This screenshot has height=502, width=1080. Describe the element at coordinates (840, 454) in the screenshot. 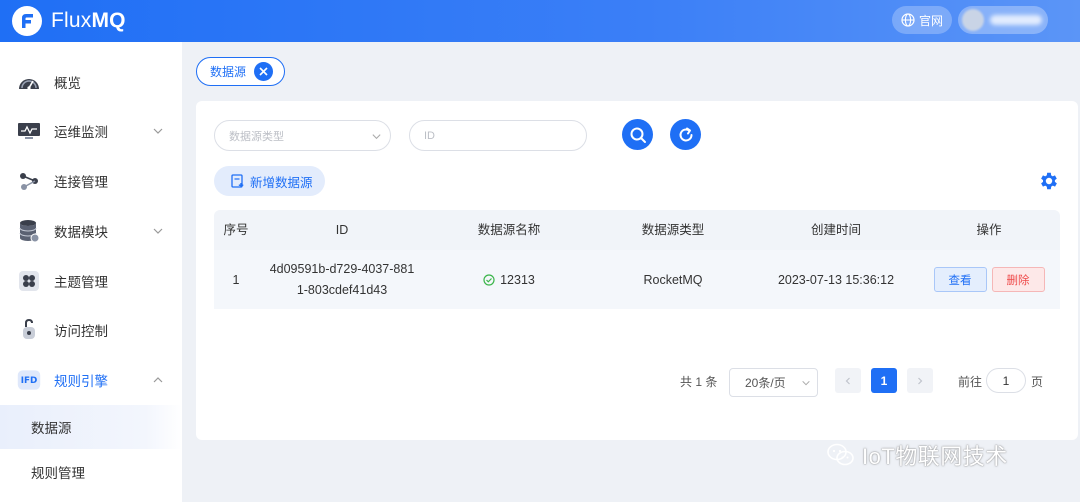

I see `wechat-icon` at that location.